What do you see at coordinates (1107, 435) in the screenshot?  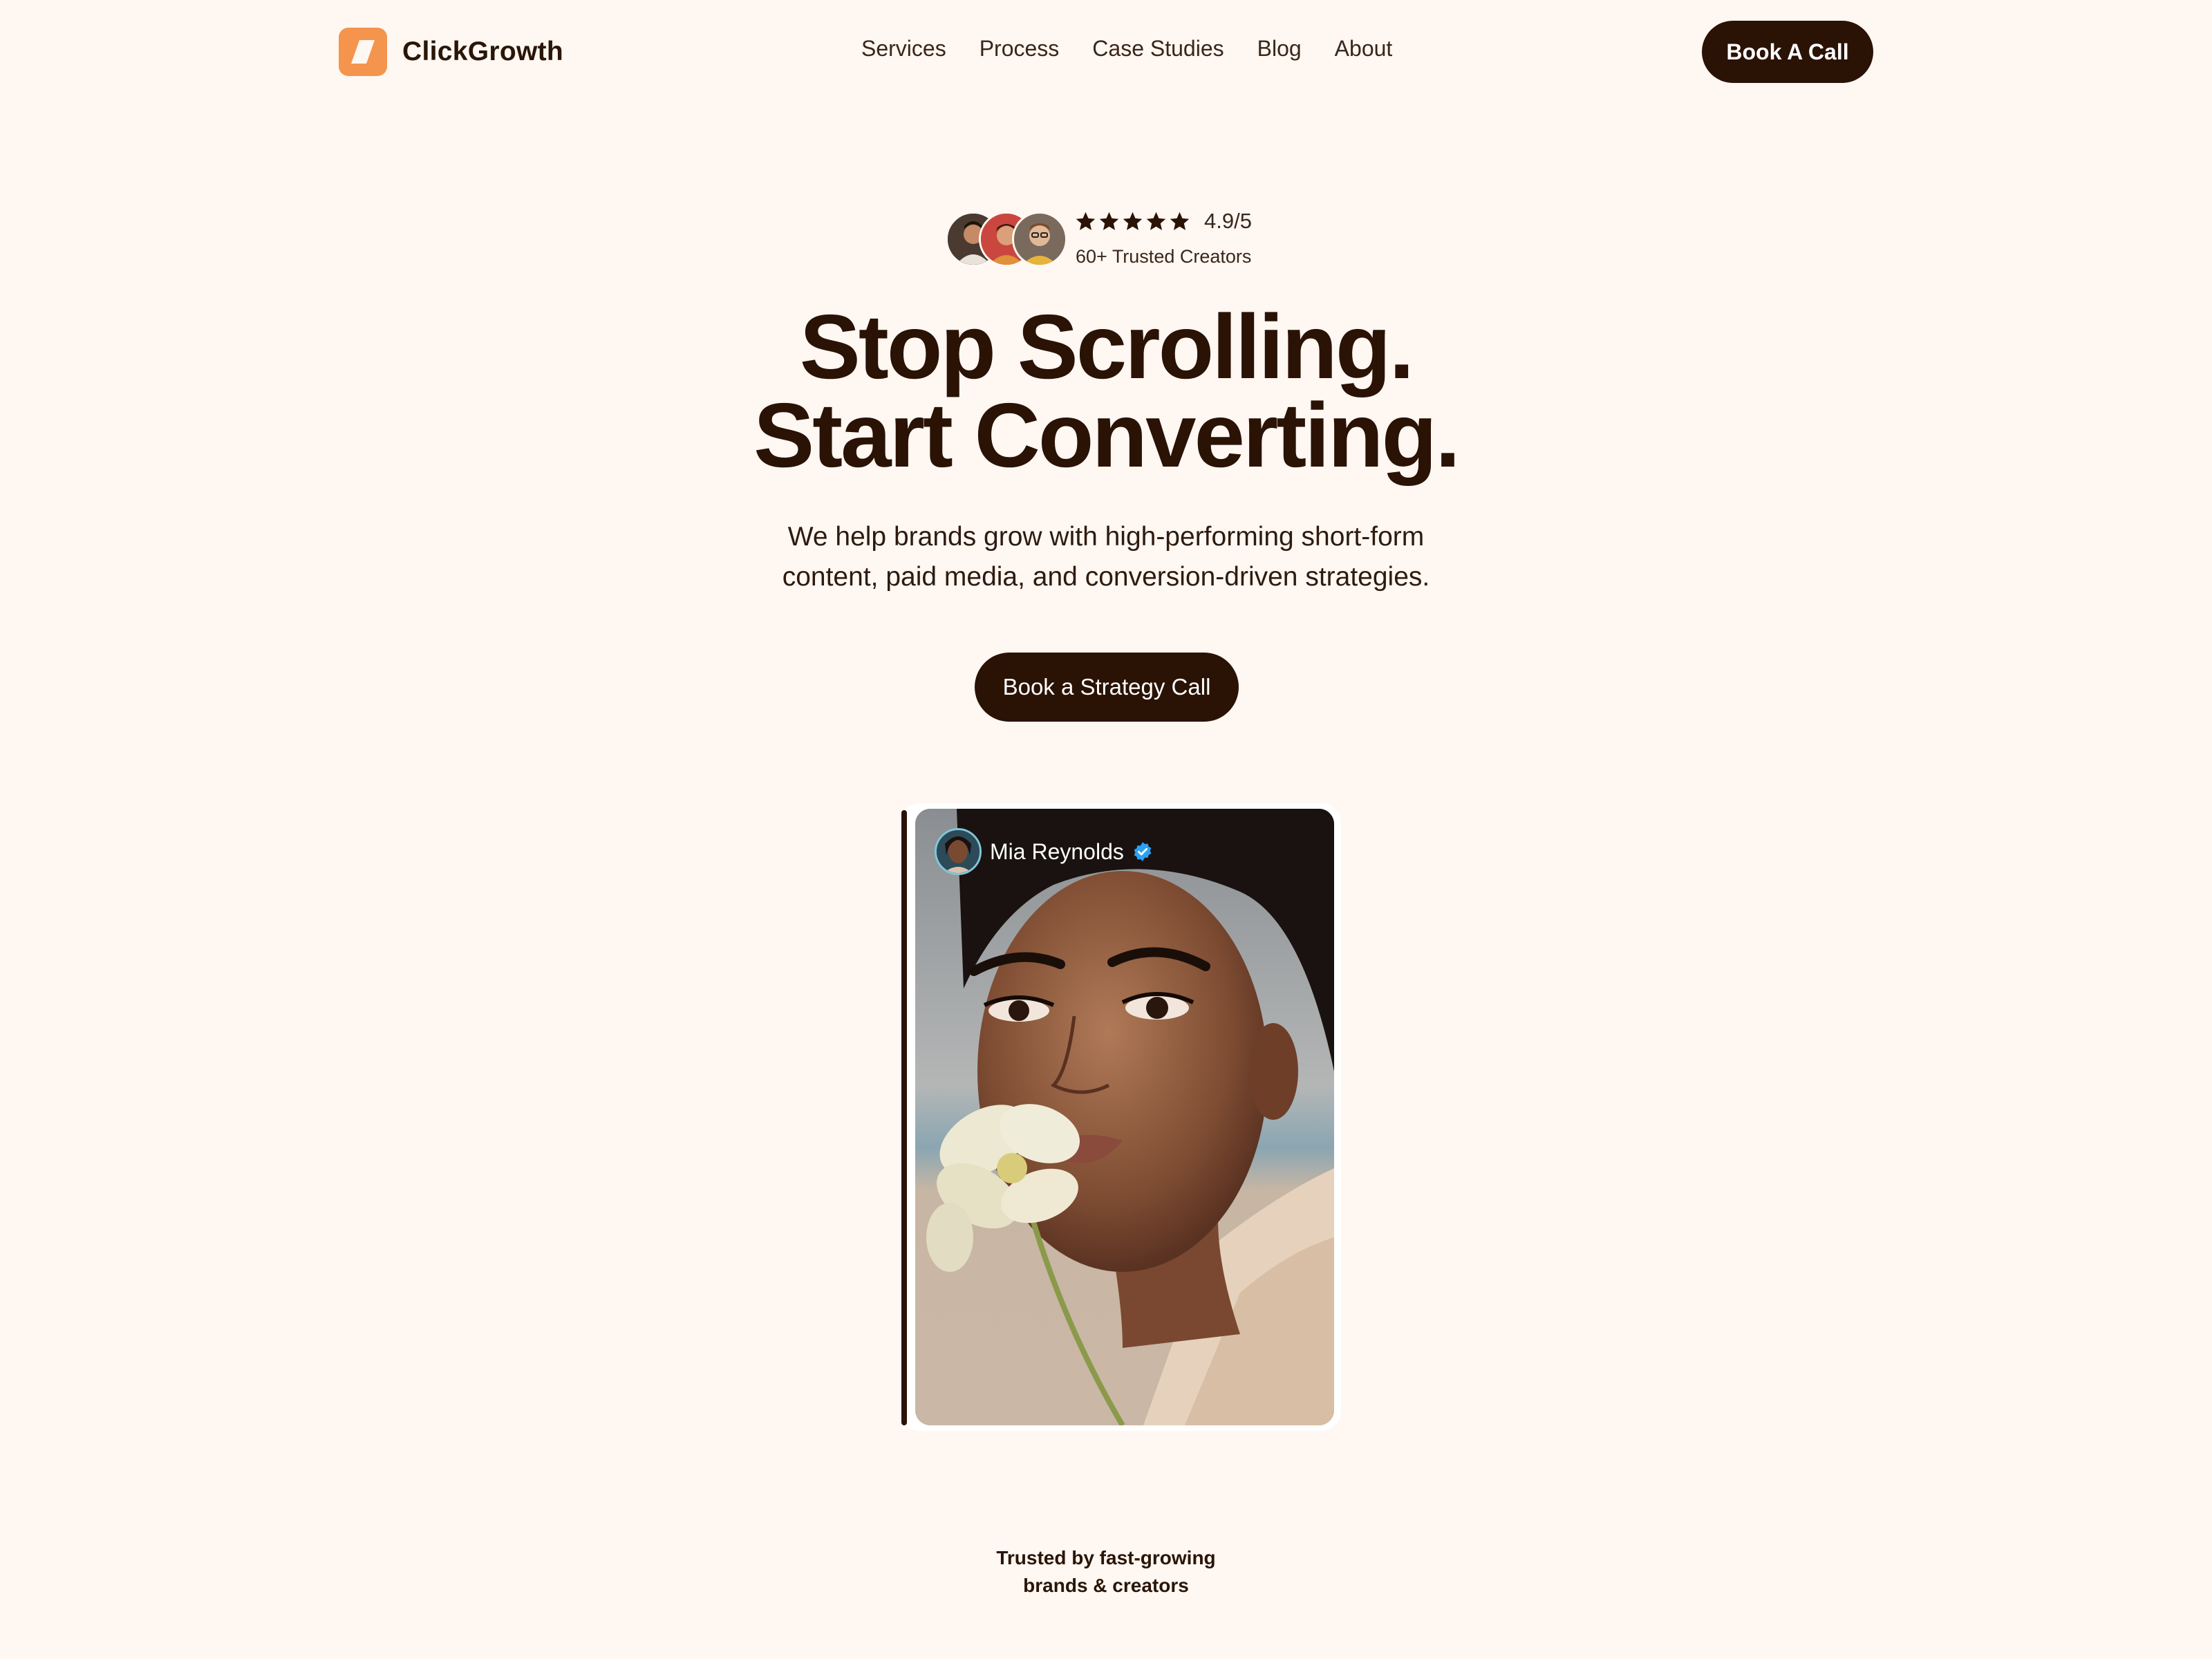 I see `hero-title-line2: Start Converting.` at bounding box center [1107, 435].